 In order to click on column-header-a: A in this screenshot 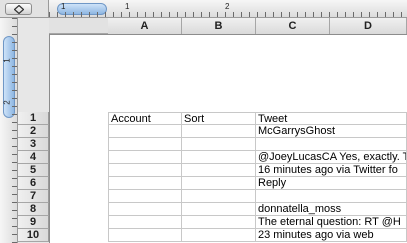, I will do `click(145, 26)`.